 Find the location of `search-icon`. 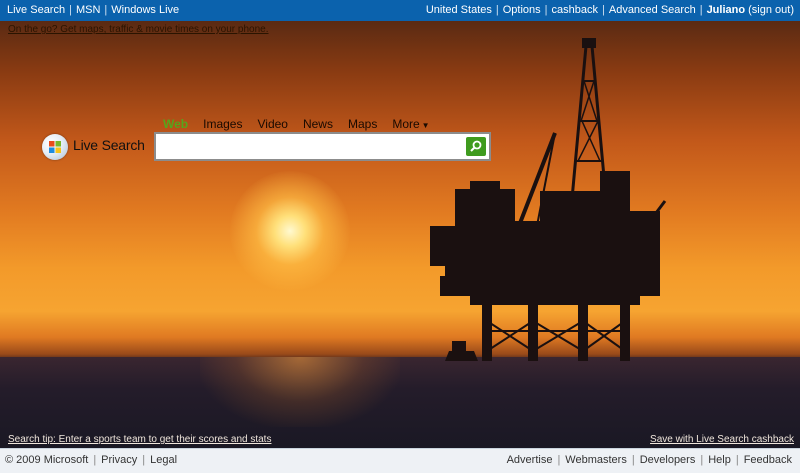

search-icon is located at coordinates (476, 146).